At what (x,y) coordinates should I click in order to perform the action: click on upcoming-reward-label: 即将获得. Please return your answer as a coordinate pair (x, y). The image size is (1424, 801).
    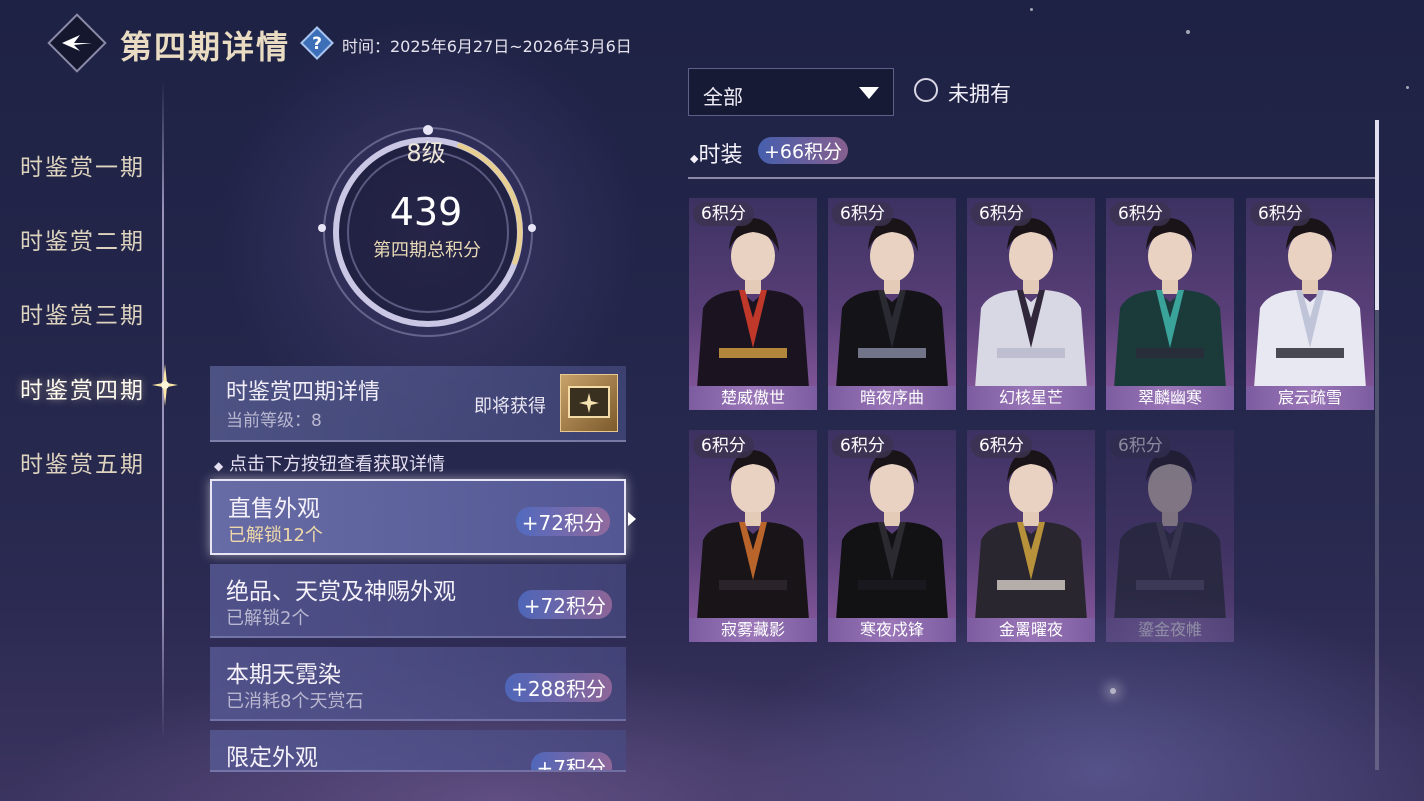
    Looking at the image, I should click on (510, 406).